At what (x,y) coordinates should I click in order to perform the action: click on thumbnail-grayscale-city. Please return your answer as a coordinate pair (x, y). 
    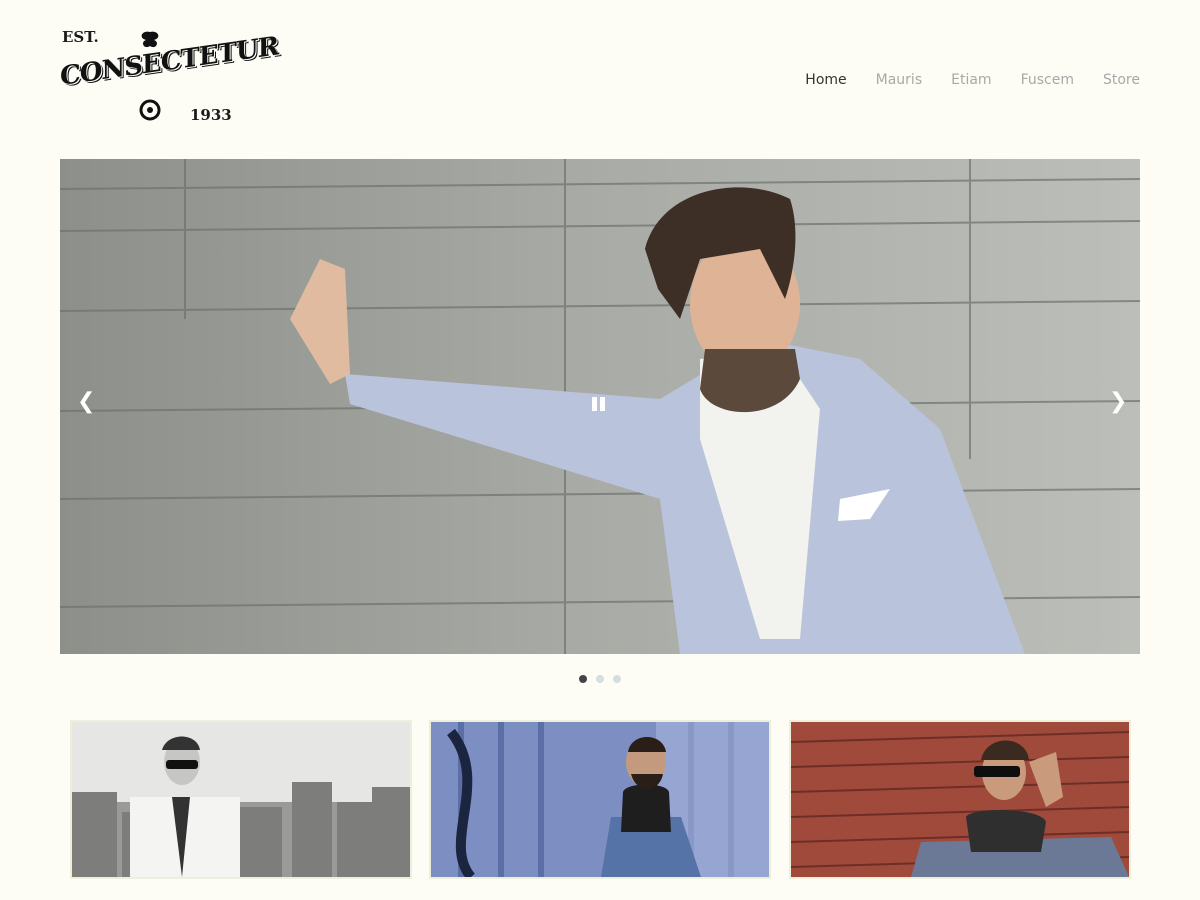
    Looking at the image, I should click on (241, 799).